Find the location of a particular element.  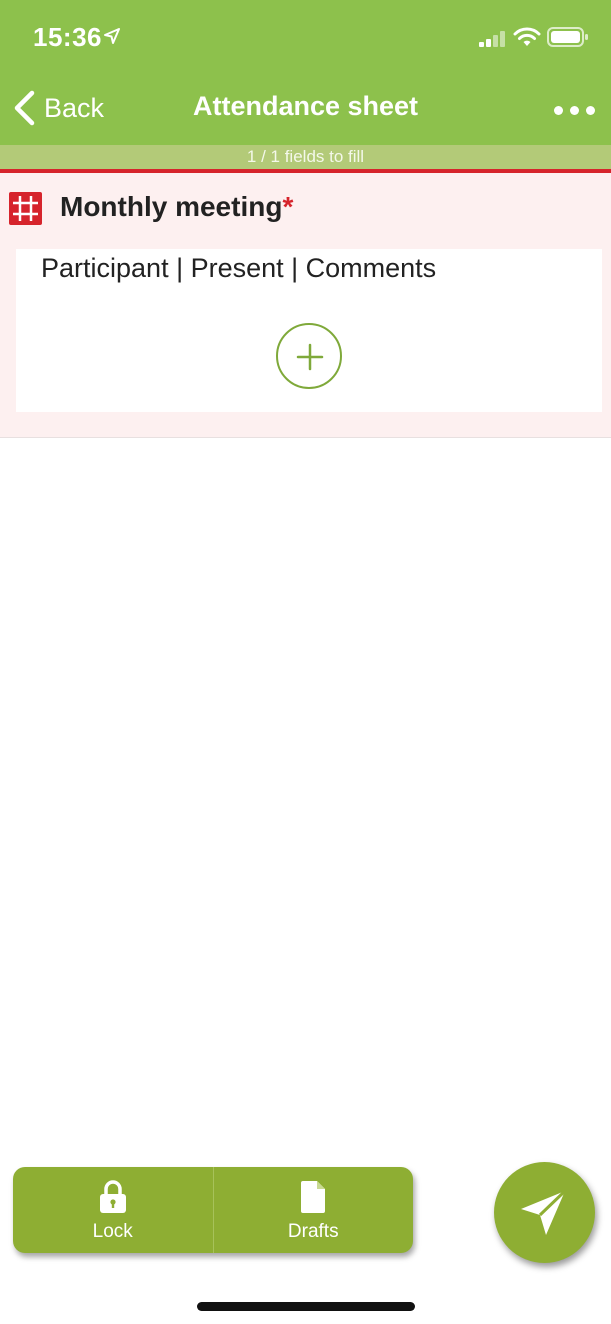

table-card: Participant | Present | Comments is located at coordinates (309, 330).